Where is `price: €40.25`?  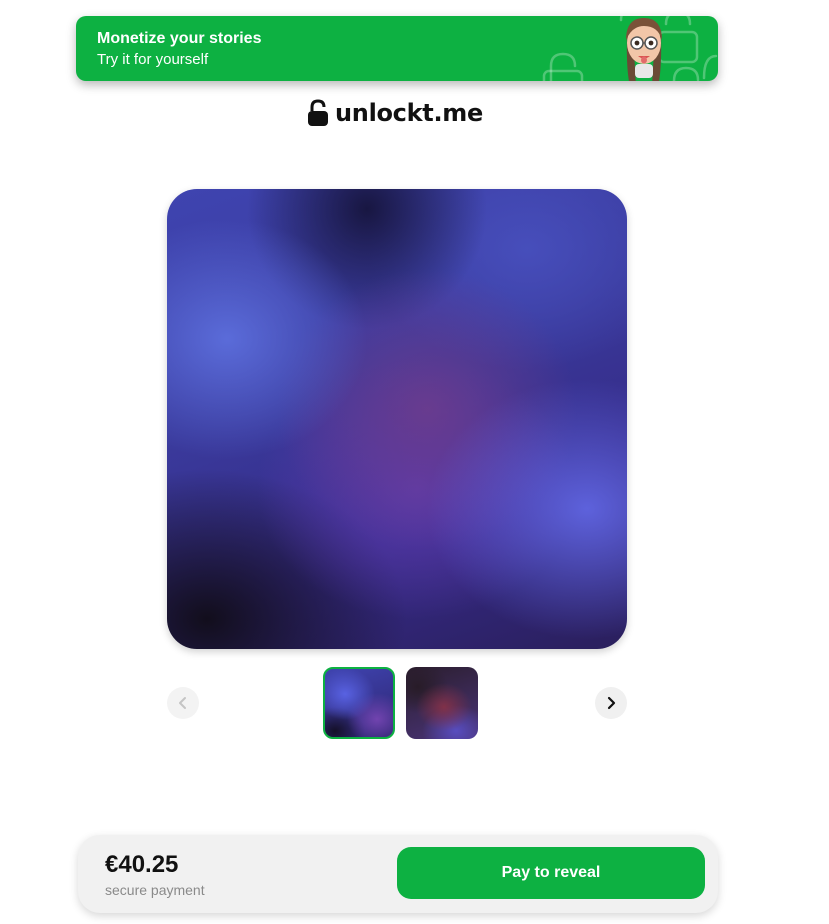 price: €40.25 is located at coordinates (142, 864).